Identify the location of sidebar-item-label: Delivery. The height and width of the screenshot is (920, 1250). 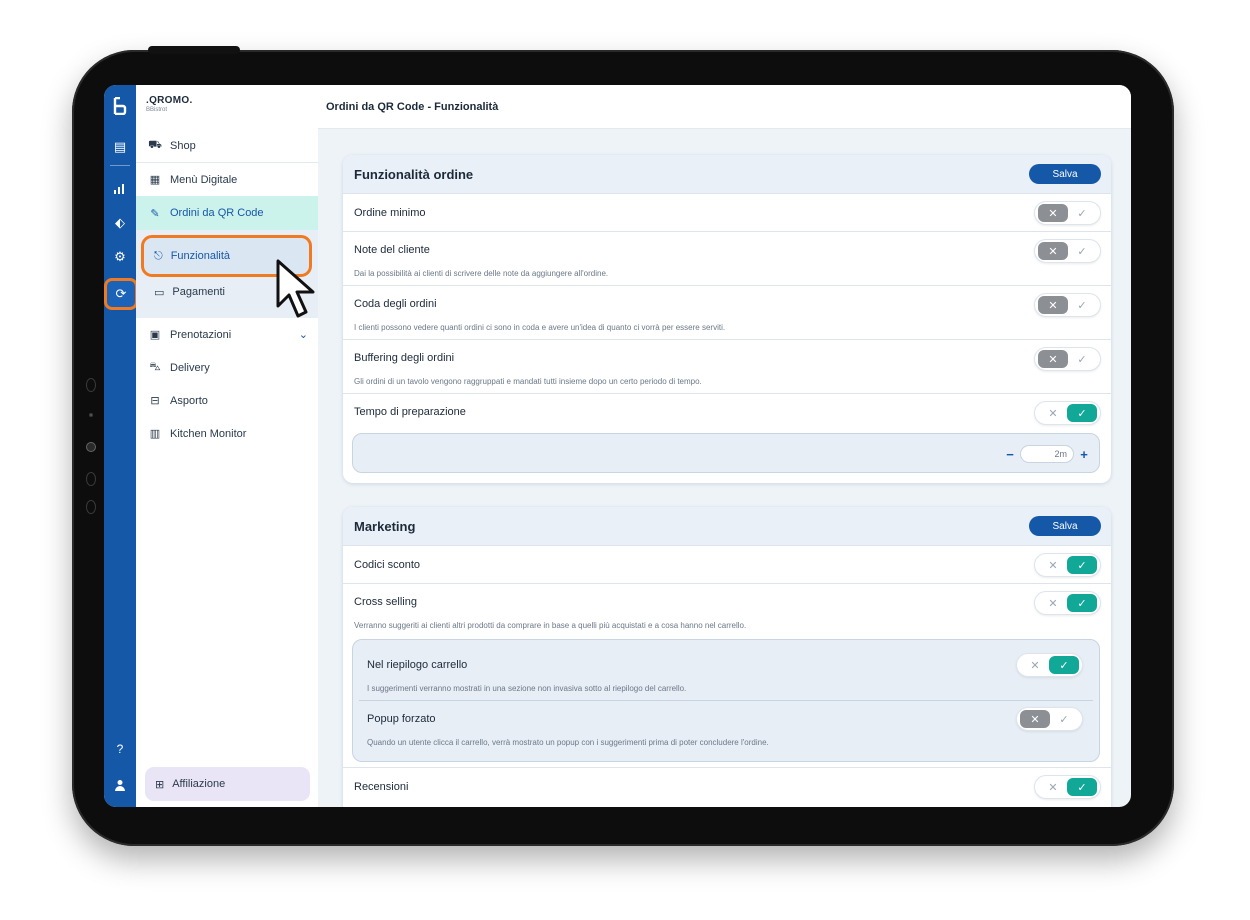
(190, 367).